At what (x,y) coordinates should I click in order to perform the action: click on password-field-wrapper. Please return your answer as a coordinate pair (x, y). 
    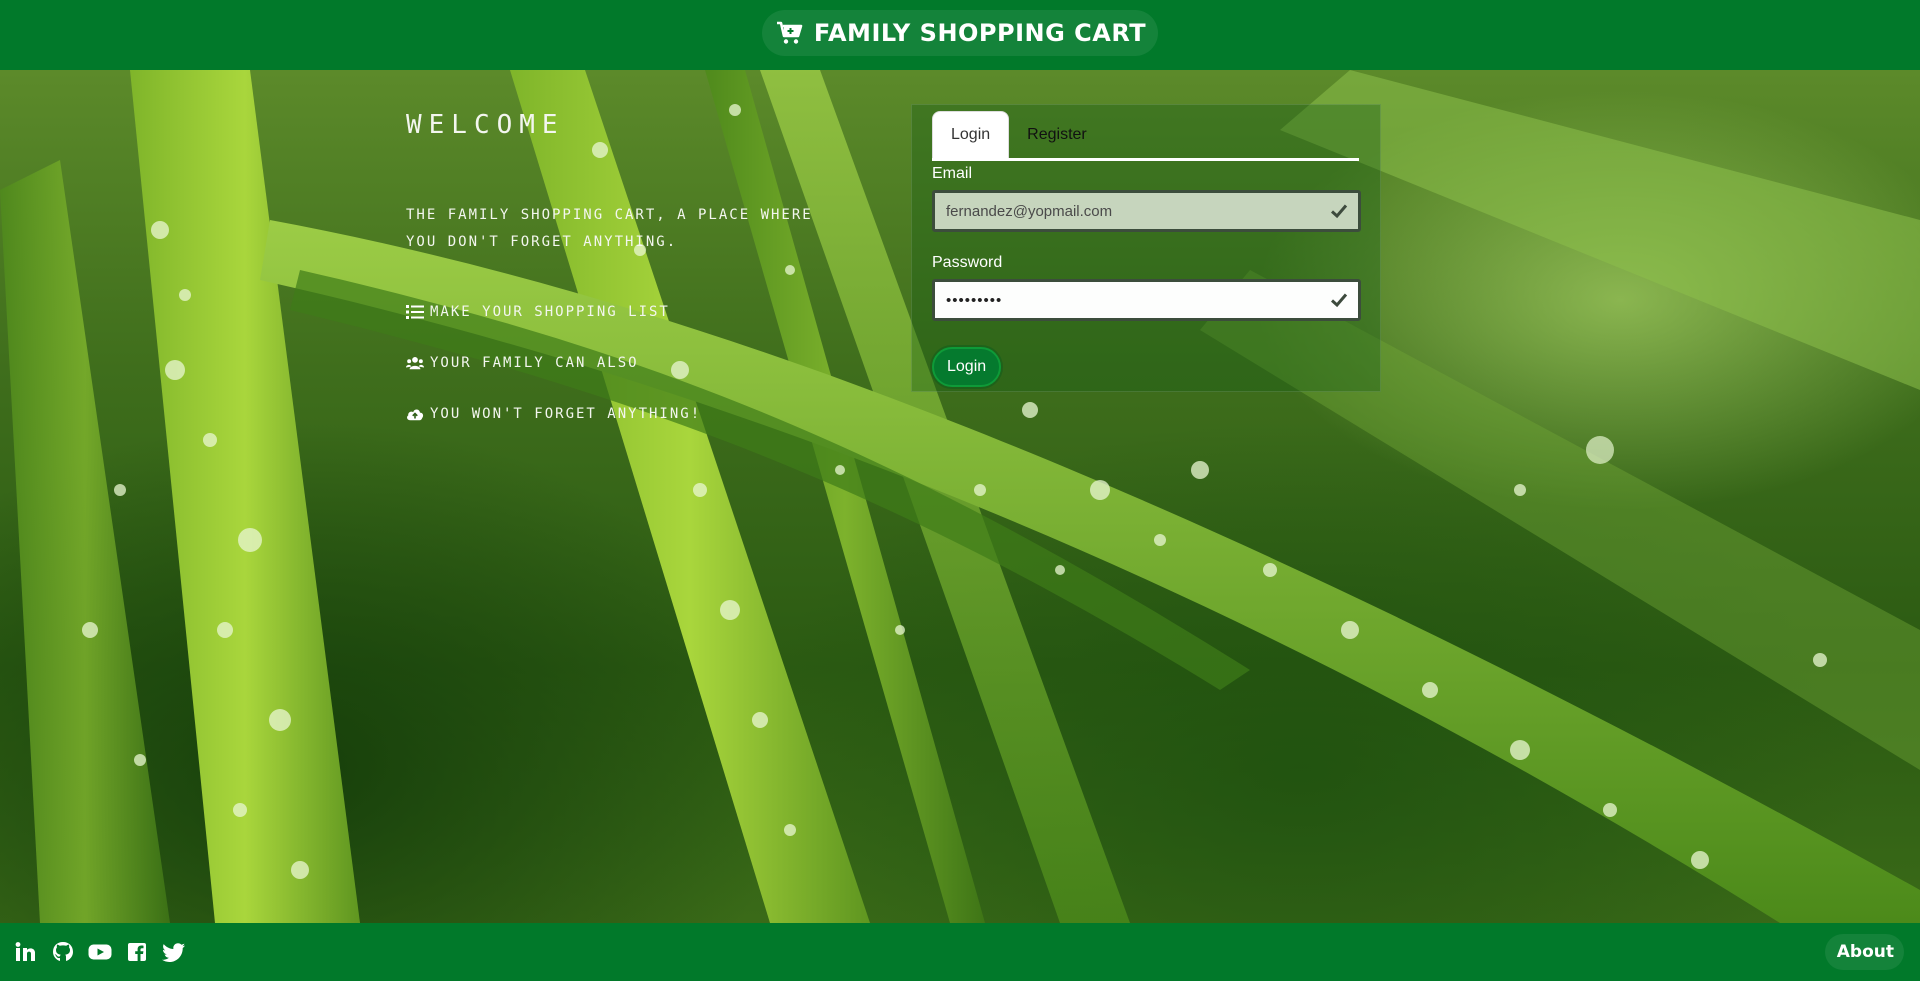
    Looking at the image, I should click on (1146, 300).